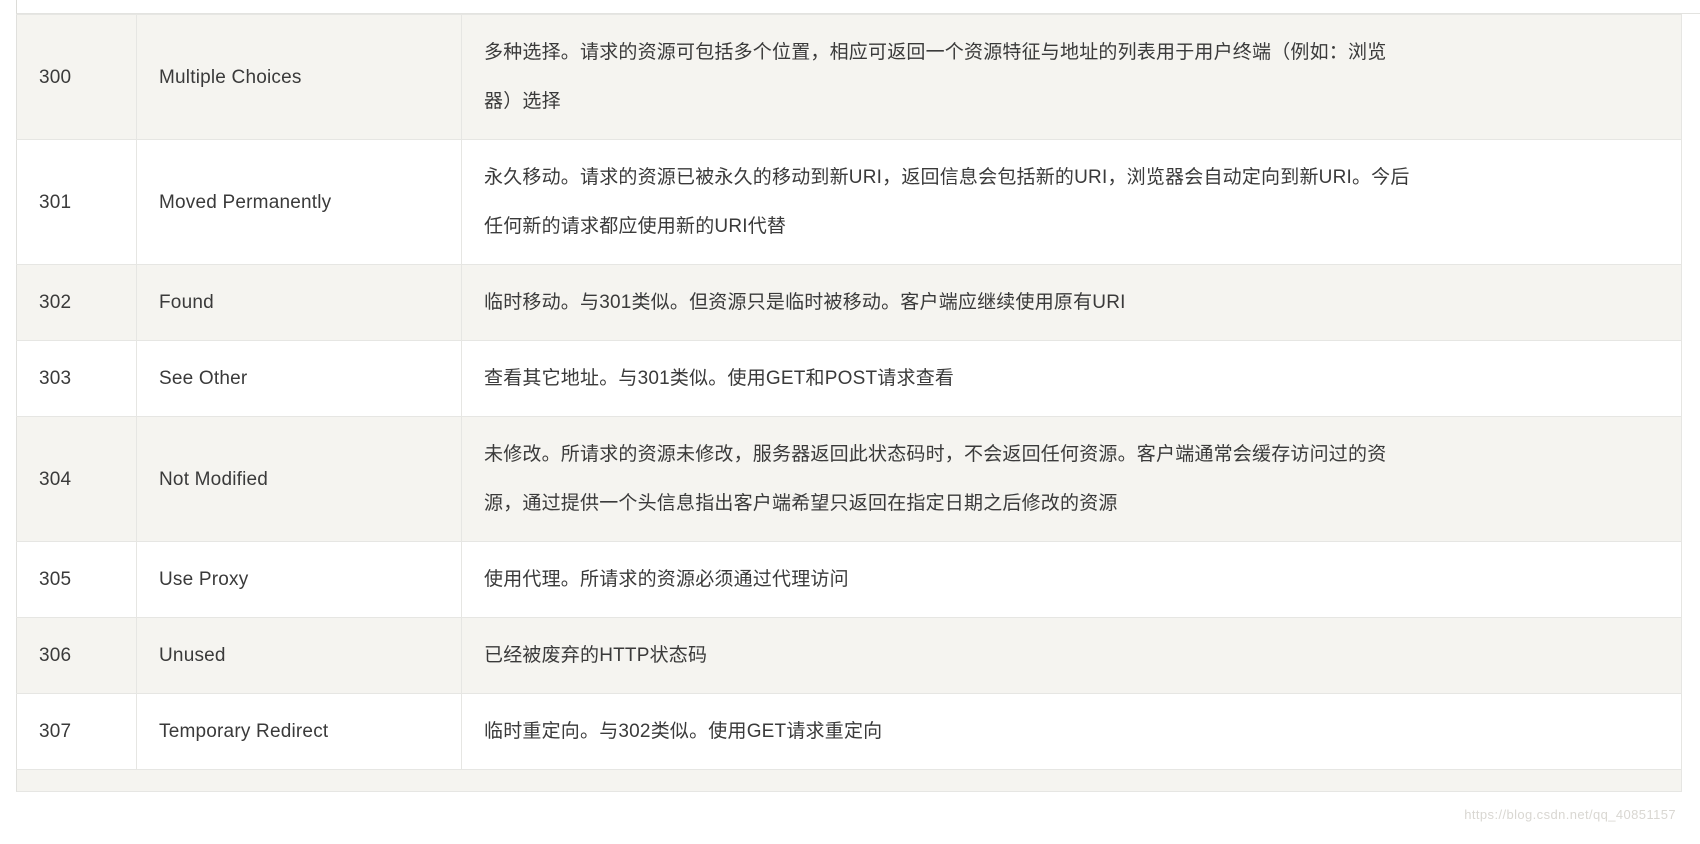 This screenshot has width=1700, height=844. What do you see at coordinates (683, 731) in the screenshot?
I see `description-line: 临时重定向。与302类似。使用GET请求重定向` at bounding box center [683, 731].